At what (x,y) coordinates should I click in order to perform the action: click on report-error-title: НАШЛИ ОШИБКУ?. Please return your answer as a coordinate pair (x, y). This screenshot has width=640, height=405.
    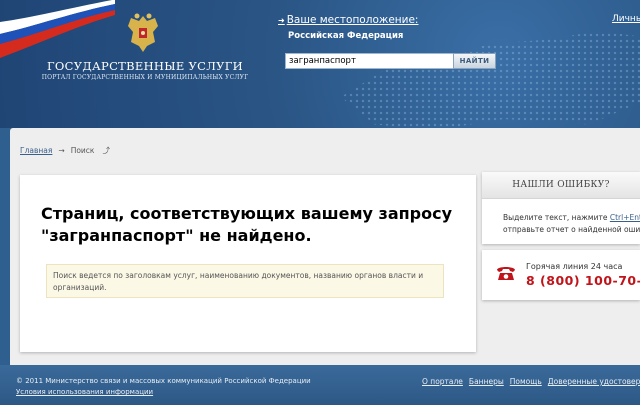
    Looking at the image, I should click on (561, 185).